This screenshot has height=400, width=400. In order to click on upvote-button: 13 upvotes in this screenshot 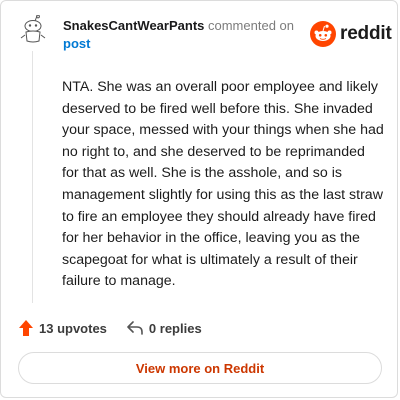, I will do `click(63, 328)`.